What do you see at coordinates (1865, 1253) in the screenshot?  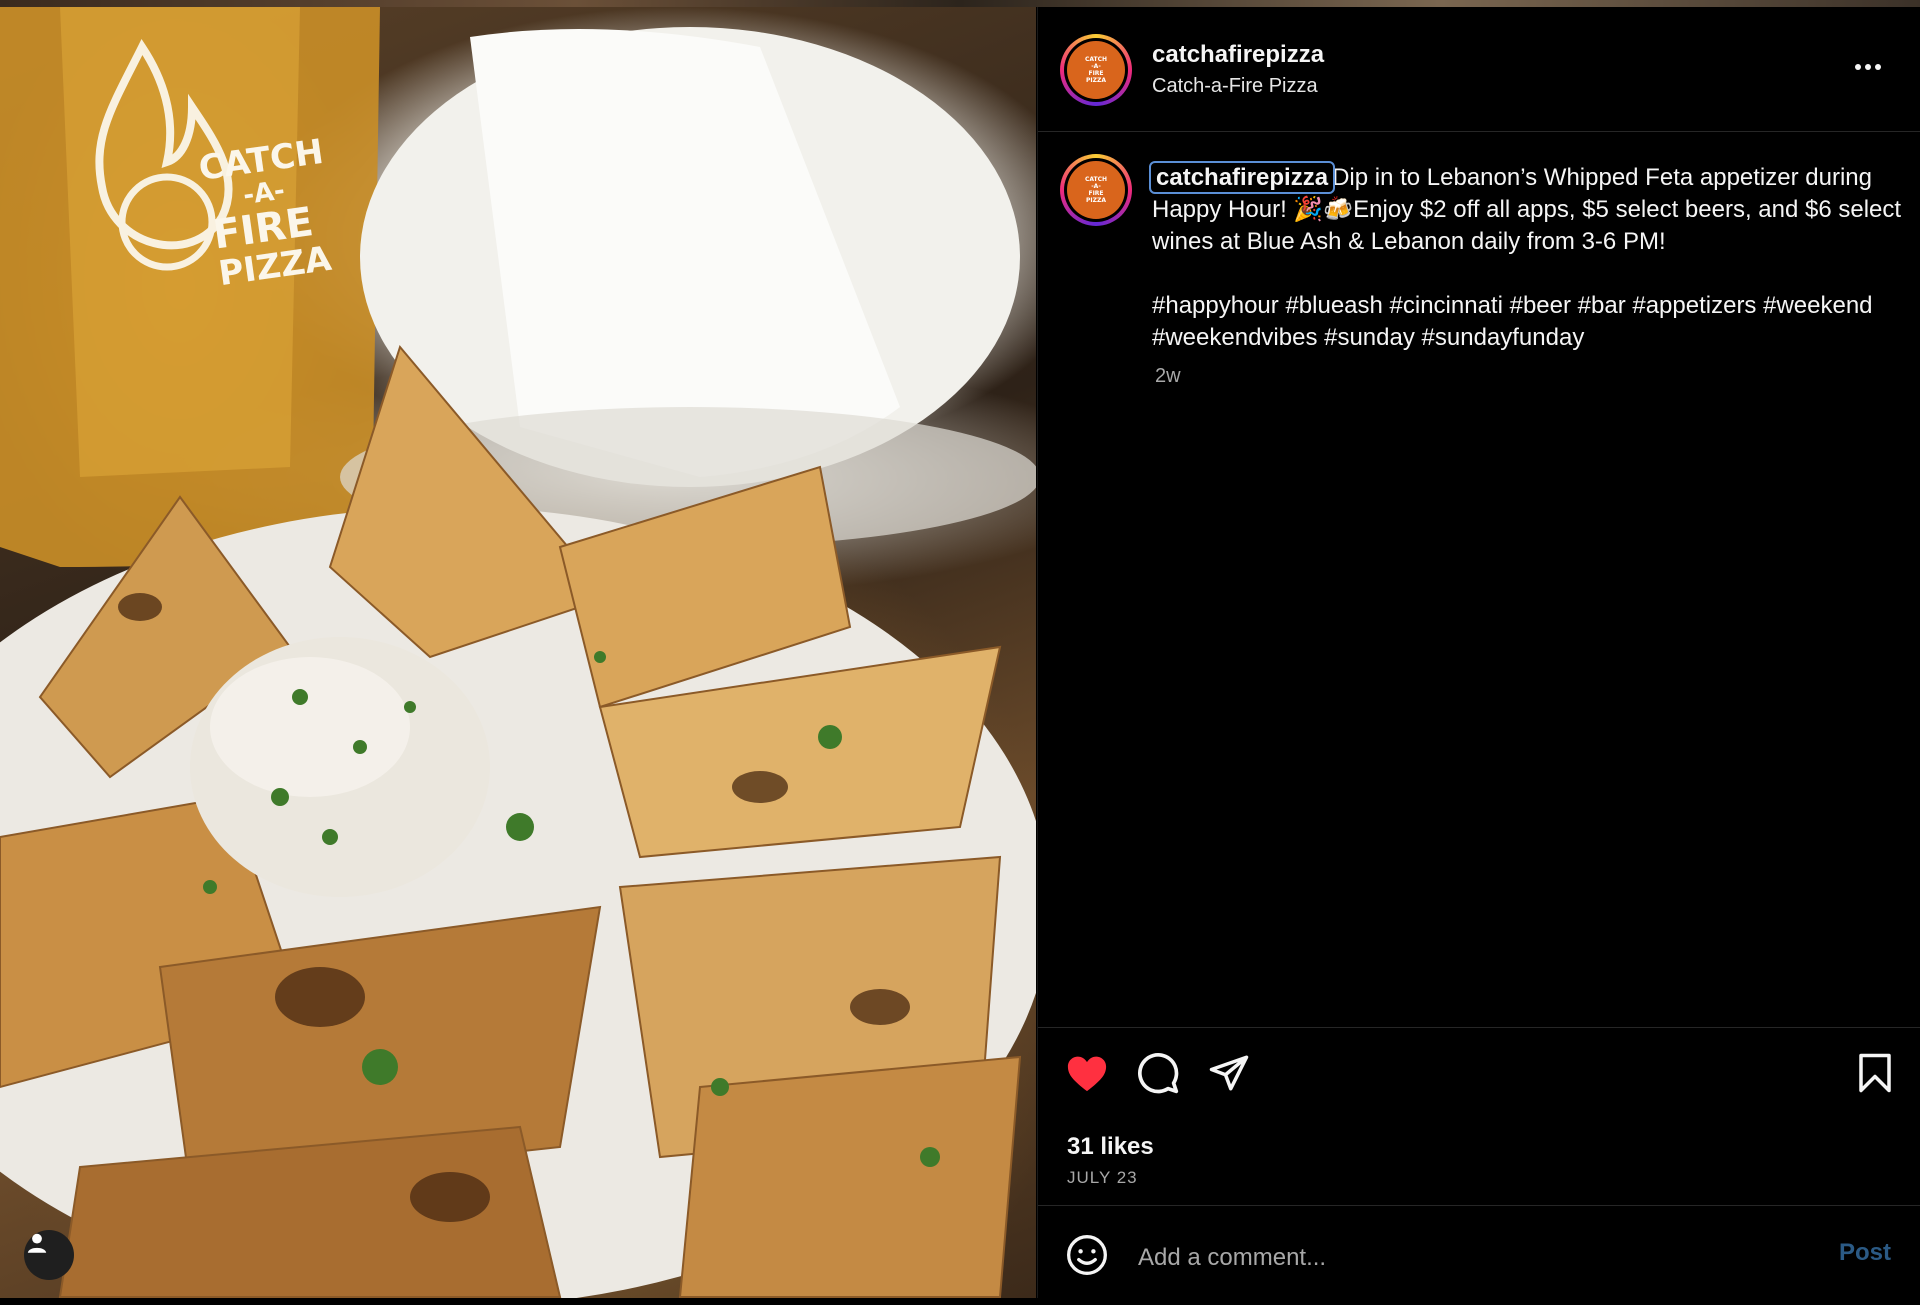 I see `post-comment-button: Post` at bounding box center [1865, 1253].